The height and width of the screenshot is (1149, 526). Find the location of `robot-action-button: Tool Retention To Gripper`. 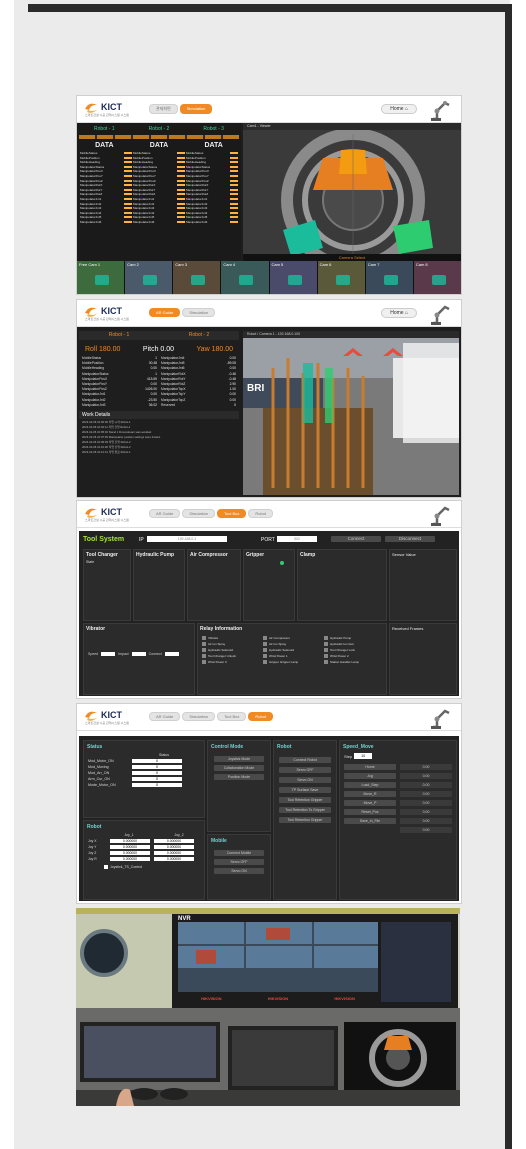

robot-action-button: Tool Retention To Gripper is located at coordinates (305, 810).